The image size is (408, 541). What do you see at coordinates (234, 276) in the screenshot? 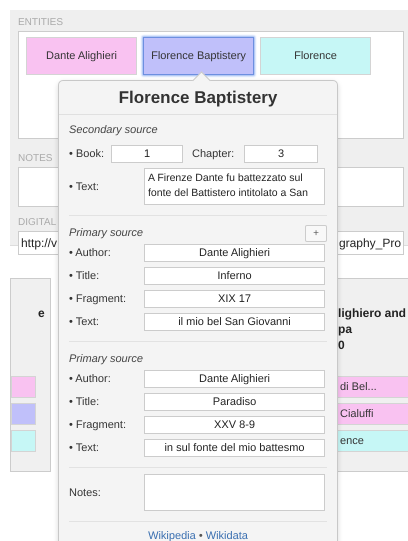
I see `text-field: Inferno` at bounding box center [234, 276].